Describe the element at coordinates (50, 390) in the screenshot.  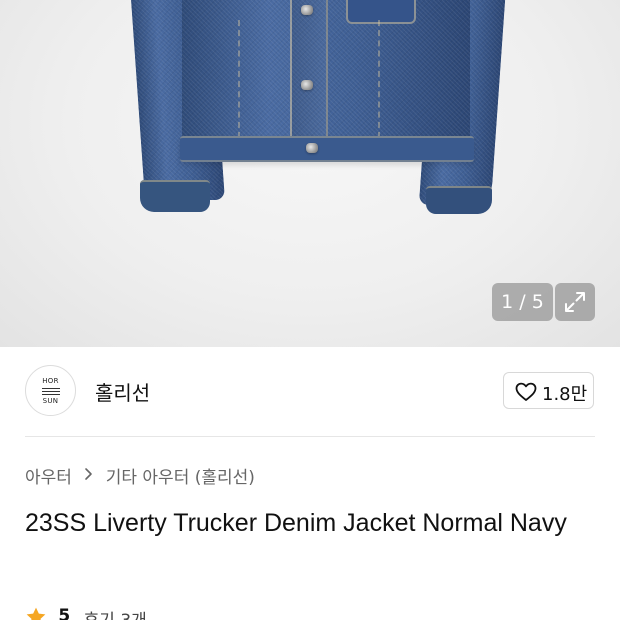
I see `shop-logo: HOR SUN` at that location.